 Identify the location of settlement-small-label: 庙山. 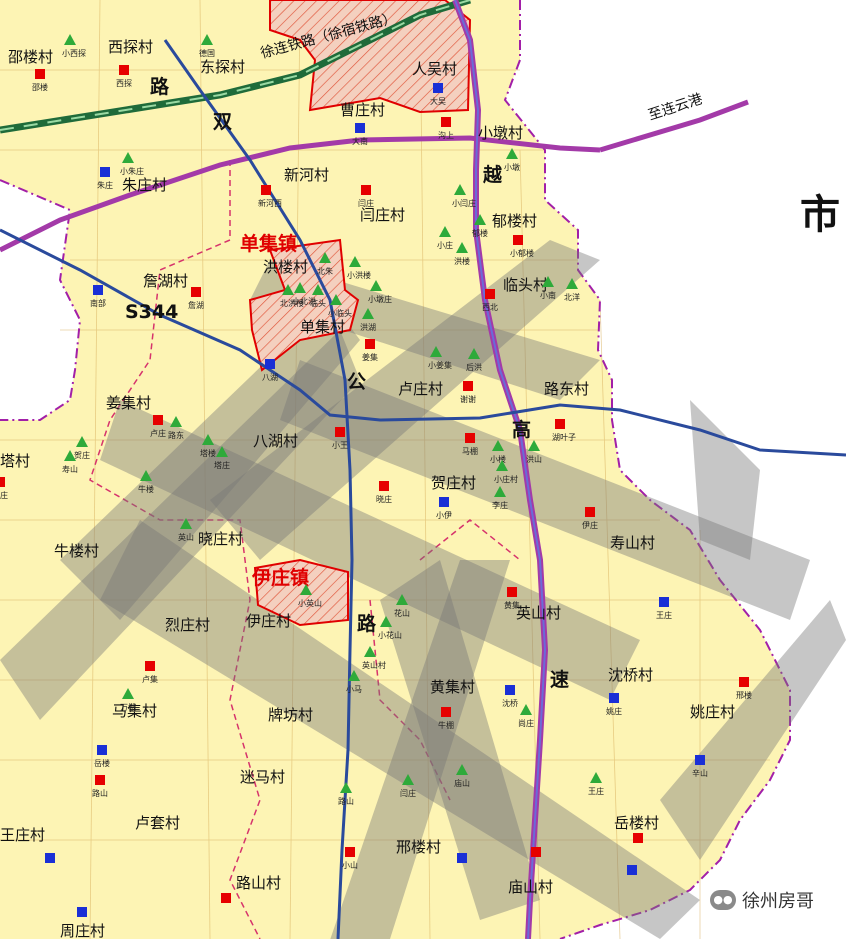
(462, 783).